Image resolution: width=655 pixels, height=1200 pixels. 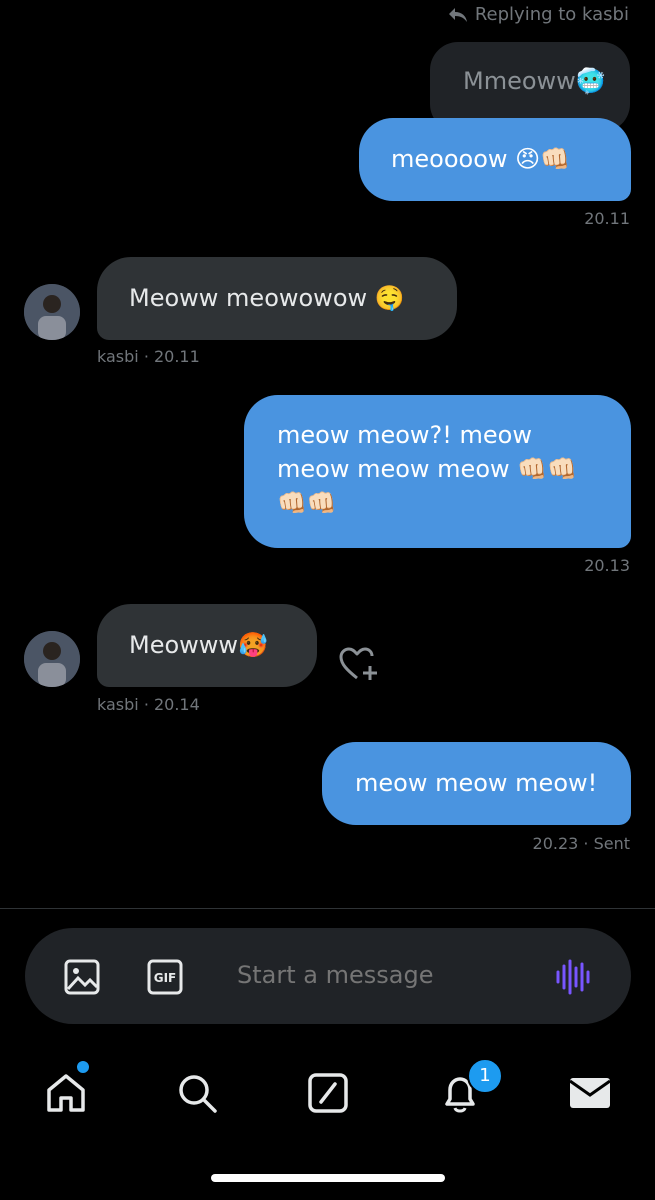 I want to click on message-meta: kasbi · 20.11, so click(x=148, y=356).